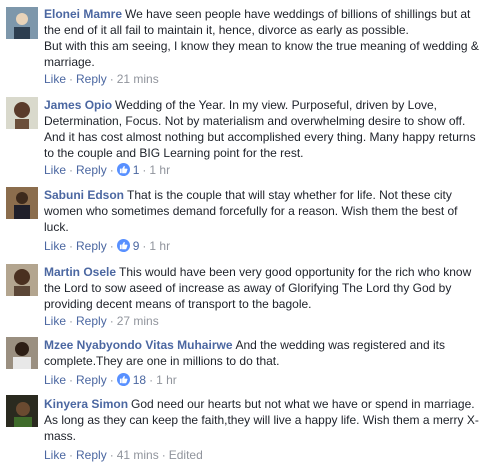  I want to click on comment-author: Sabuni Edson, so click(84, 195).